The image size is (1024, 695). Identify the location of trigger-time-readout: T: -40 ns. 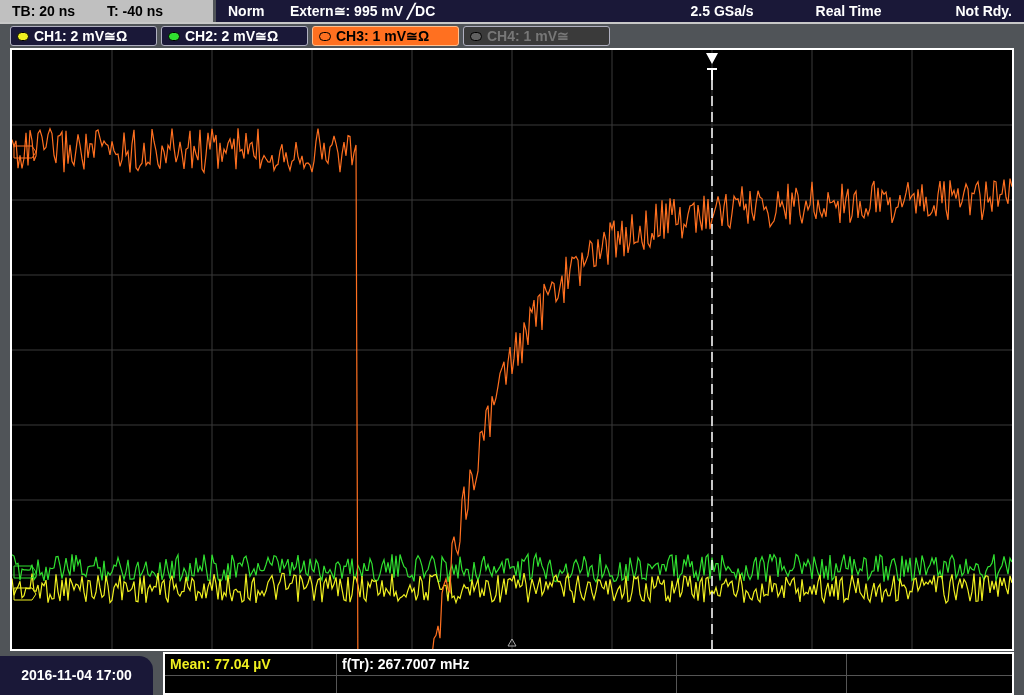
(135, 11).